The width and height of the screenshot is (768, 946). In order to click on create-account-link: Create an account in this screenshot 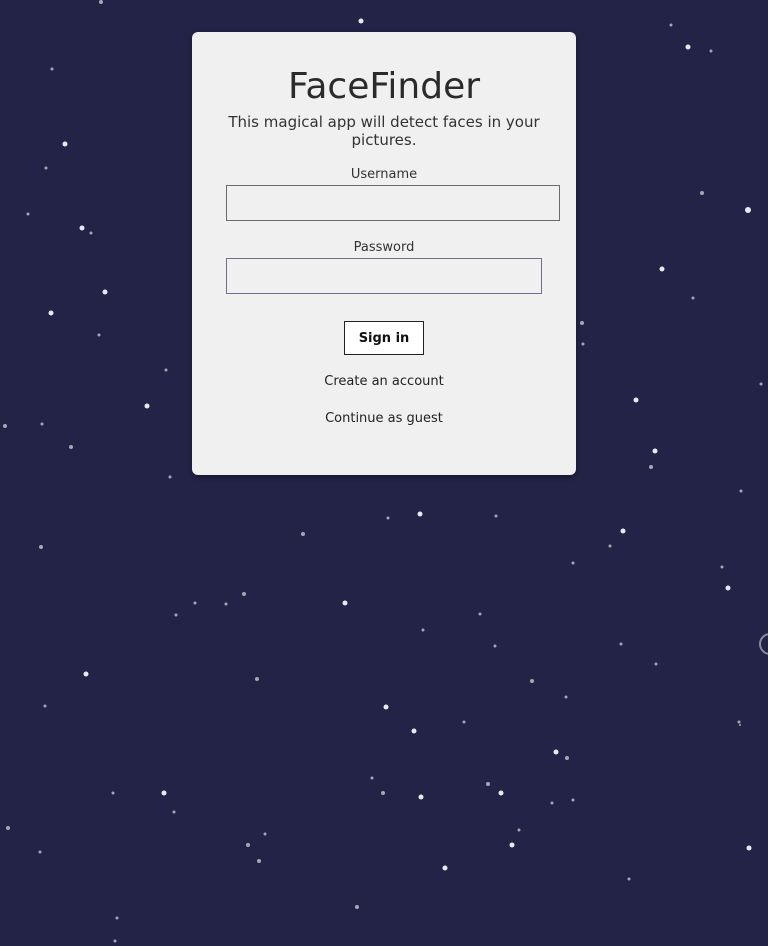, I will do `click(384, 382)`.